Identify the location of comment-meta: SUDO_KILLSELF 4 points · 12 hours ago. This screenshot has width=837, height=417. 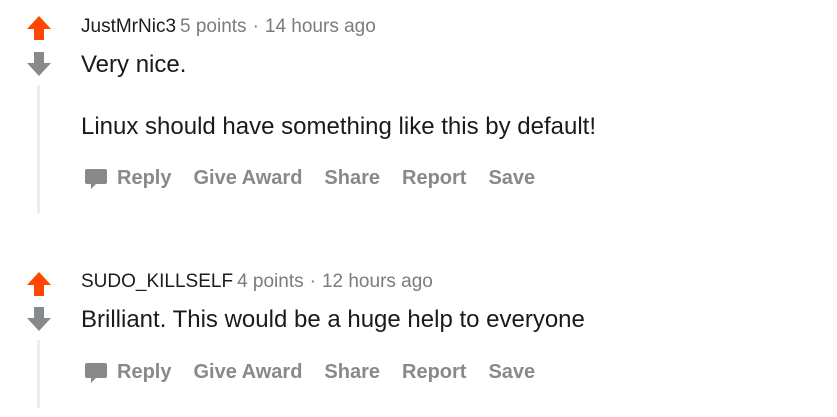
(257, 282).